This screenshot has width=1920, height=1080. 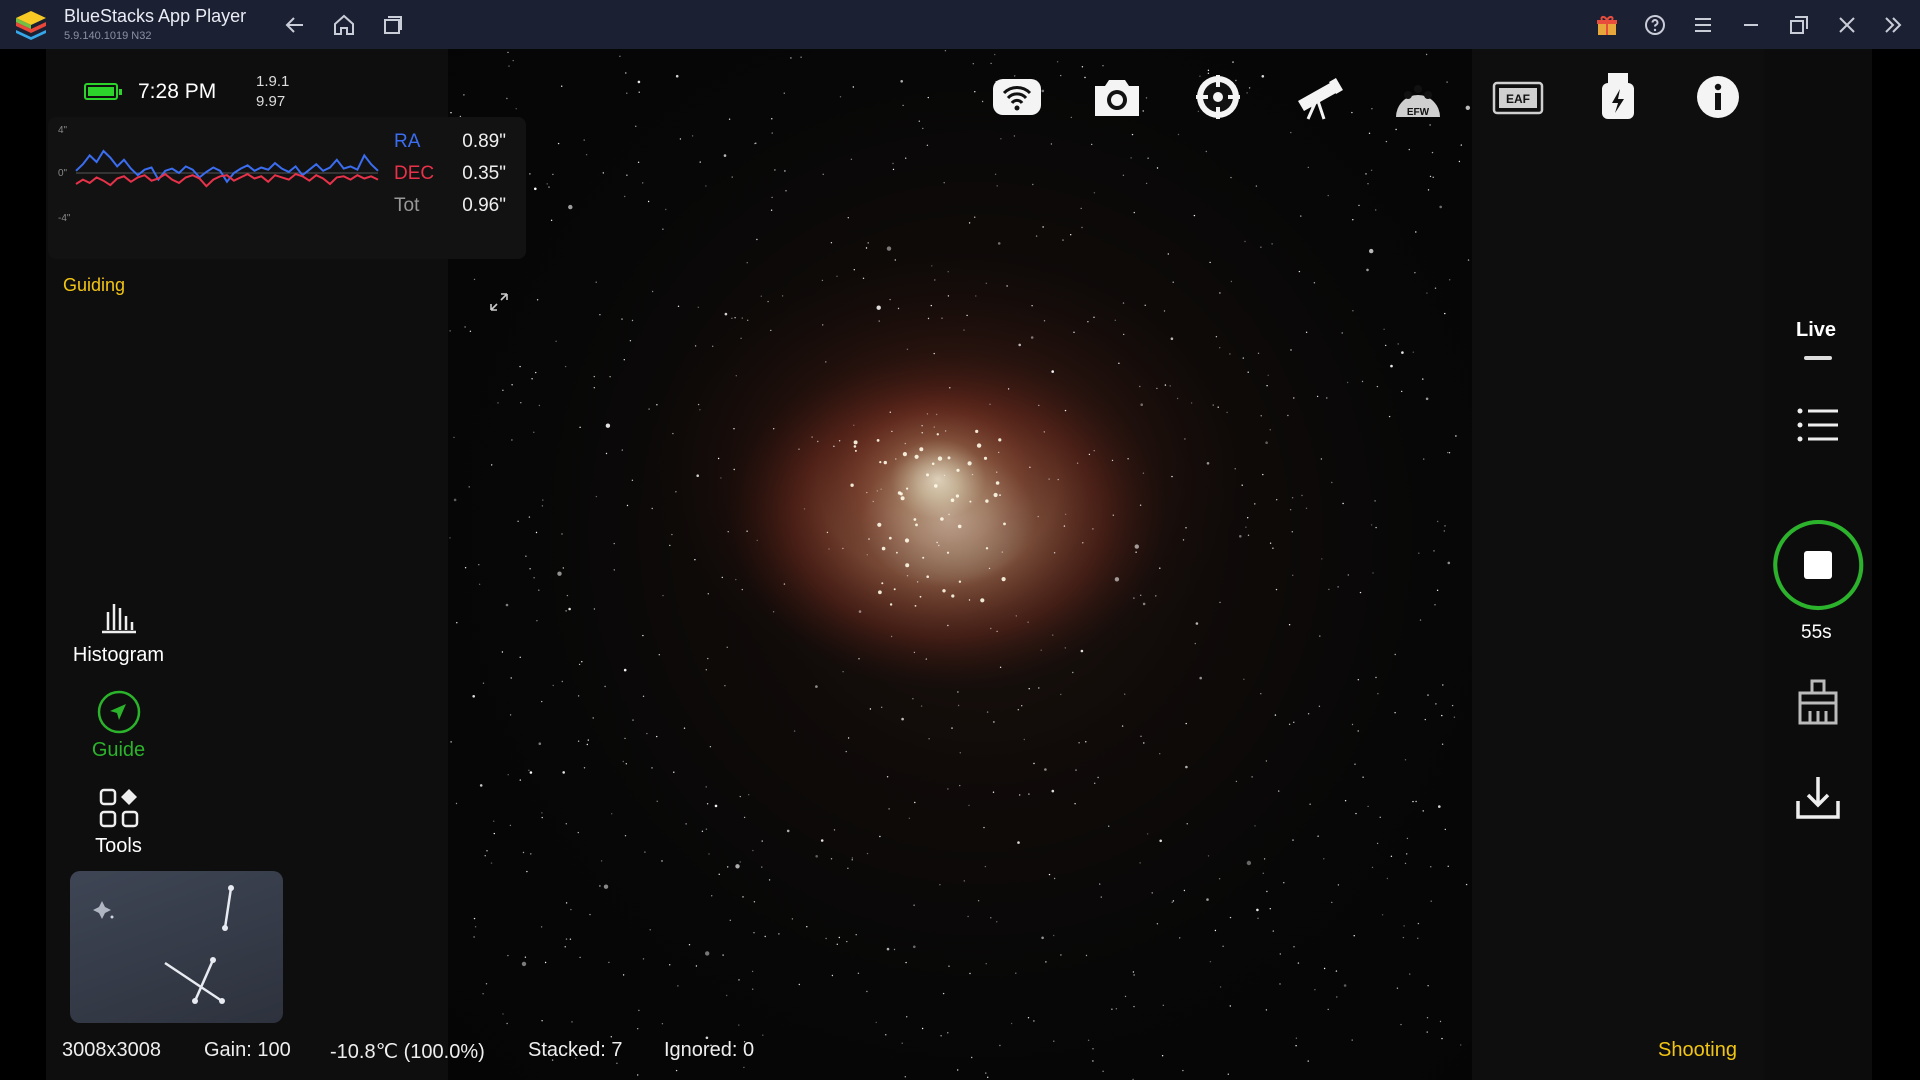 I want to click on guide-state: Guiding, so click(x=94, y=285).